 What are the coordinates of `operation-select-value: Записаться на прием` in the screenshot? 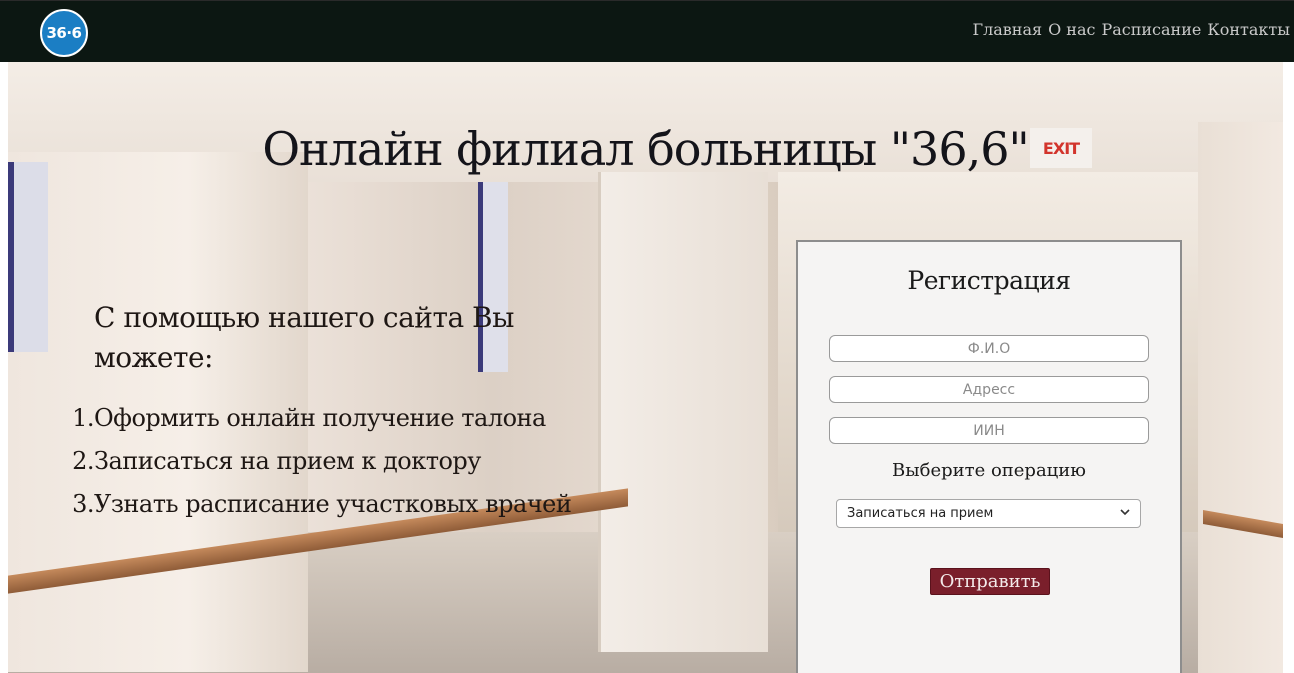 It's located at (920, 513).